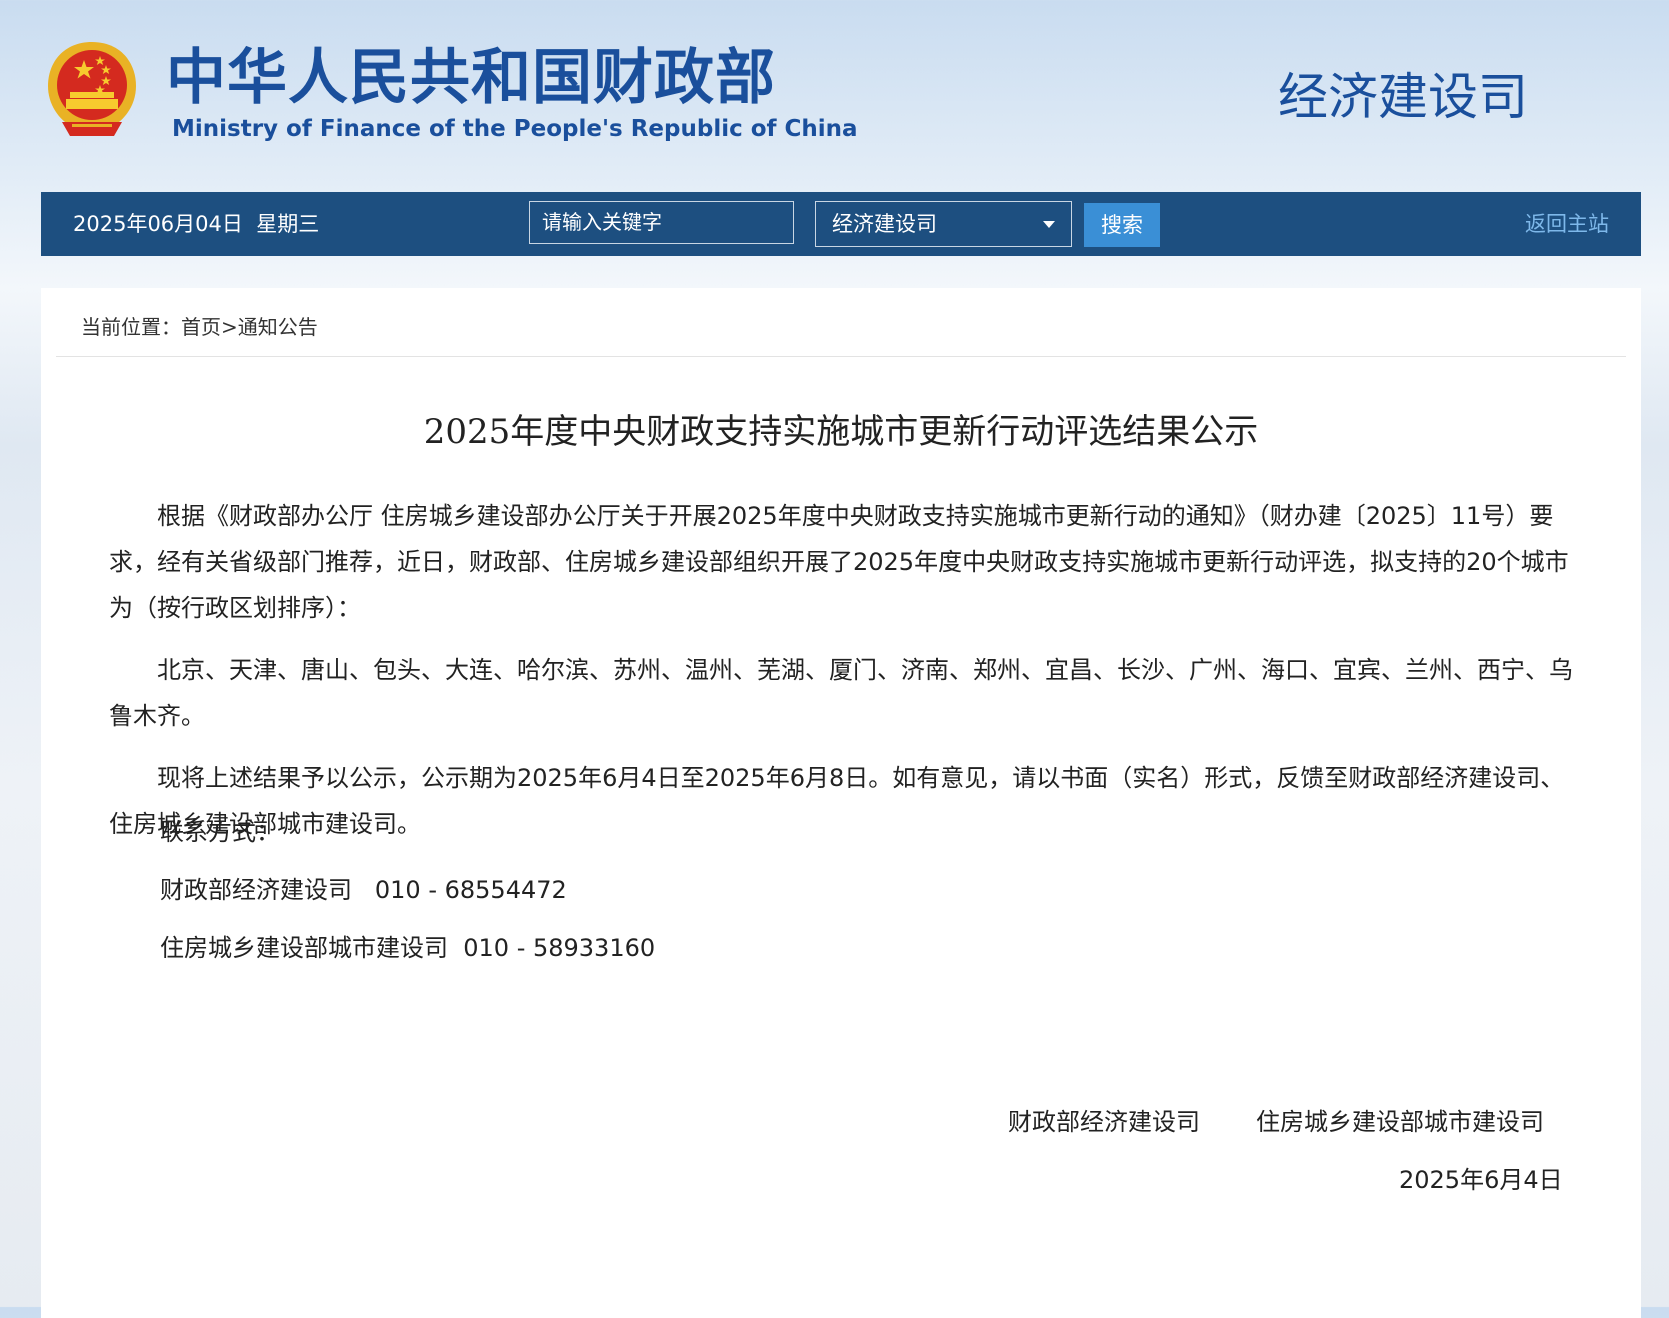 This screenshot has height=1318, width=1669. Describe the element at coordinates (1567, 224) in the screenshot. I see `return-home-link: 返回主站` at that location.